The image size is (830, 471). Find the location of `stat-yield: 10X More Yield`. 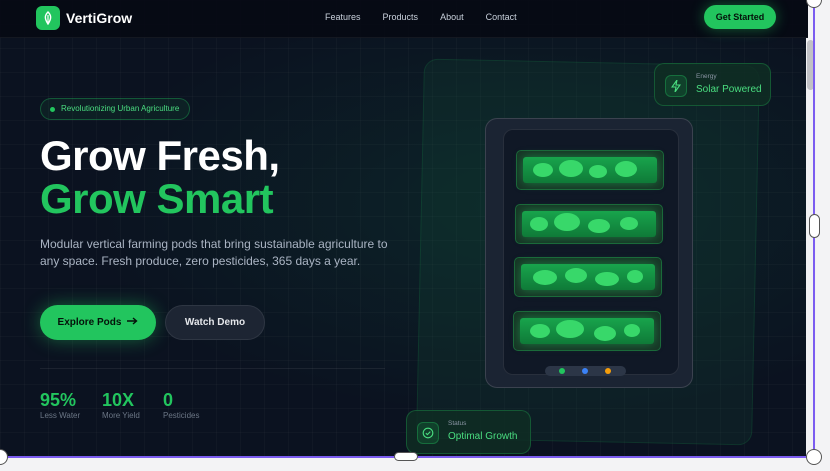

stat-yield: 10X More Yield is located at coordinates (121, 405).